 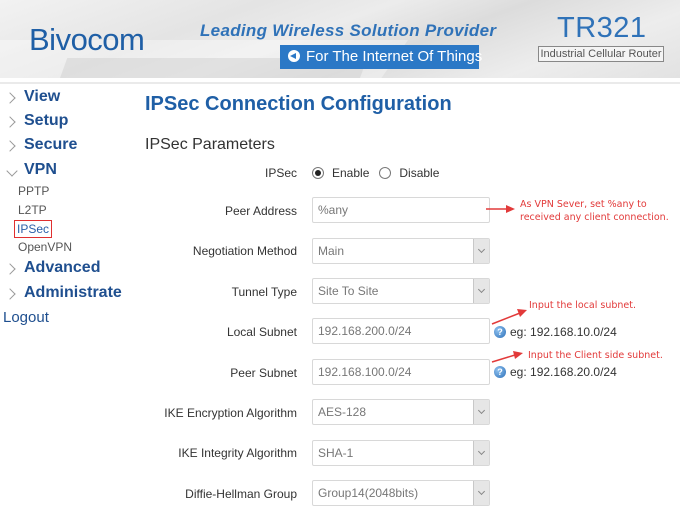 I want to click on peer-subnet-annotation: Input the Client side subnet., so click(x=595, y=355).